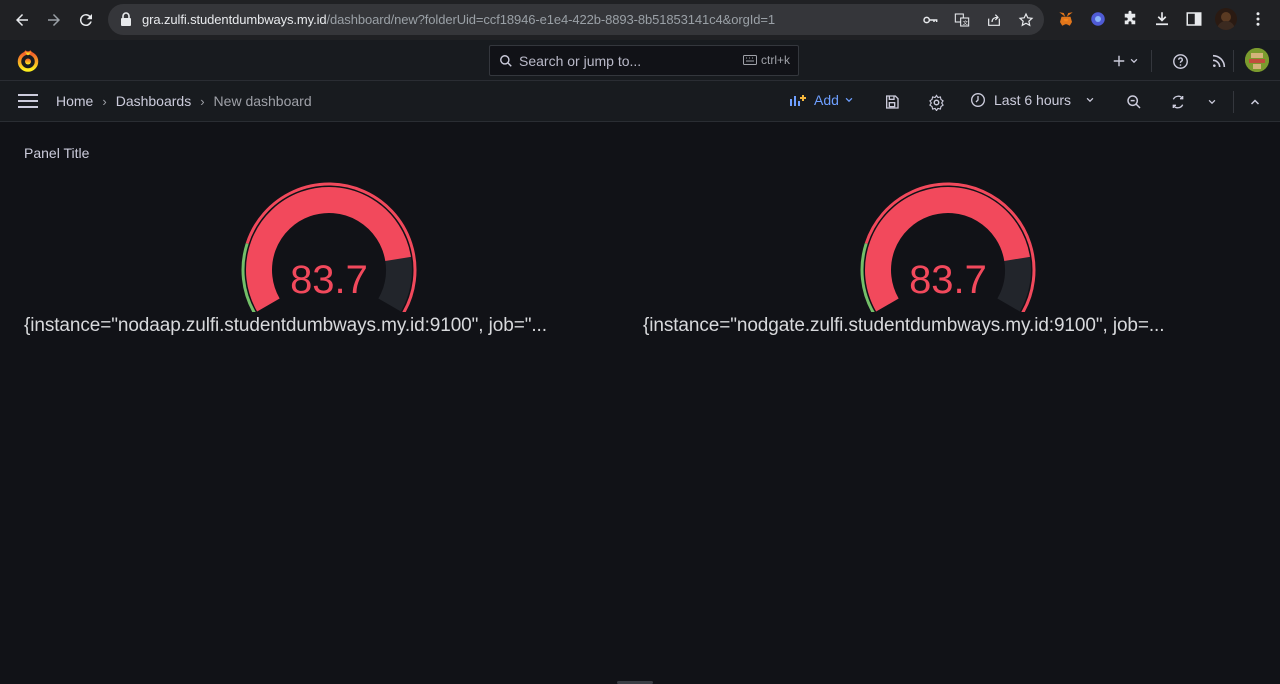 The height and width of the screenshot is (684, 1280). I want to click on new-chevron-down-icon, so click(1134, 61).